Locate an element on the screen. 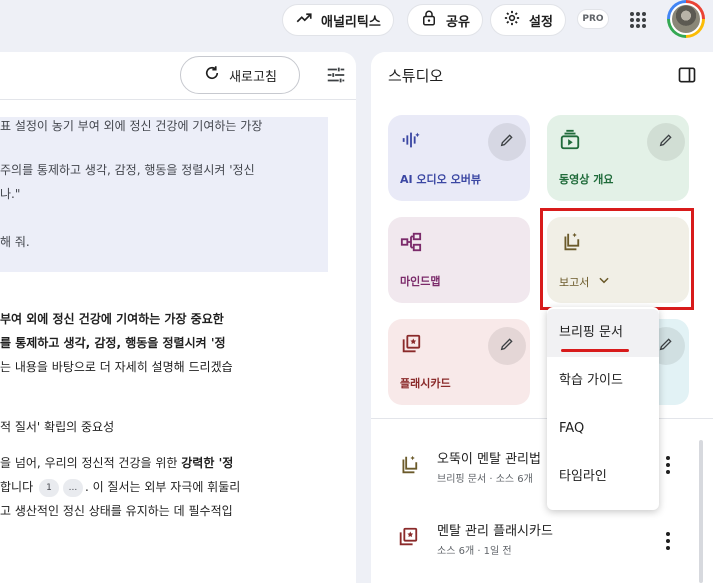 The image size is (713, 583). avatar-photo is located at coordinates (686, 19).